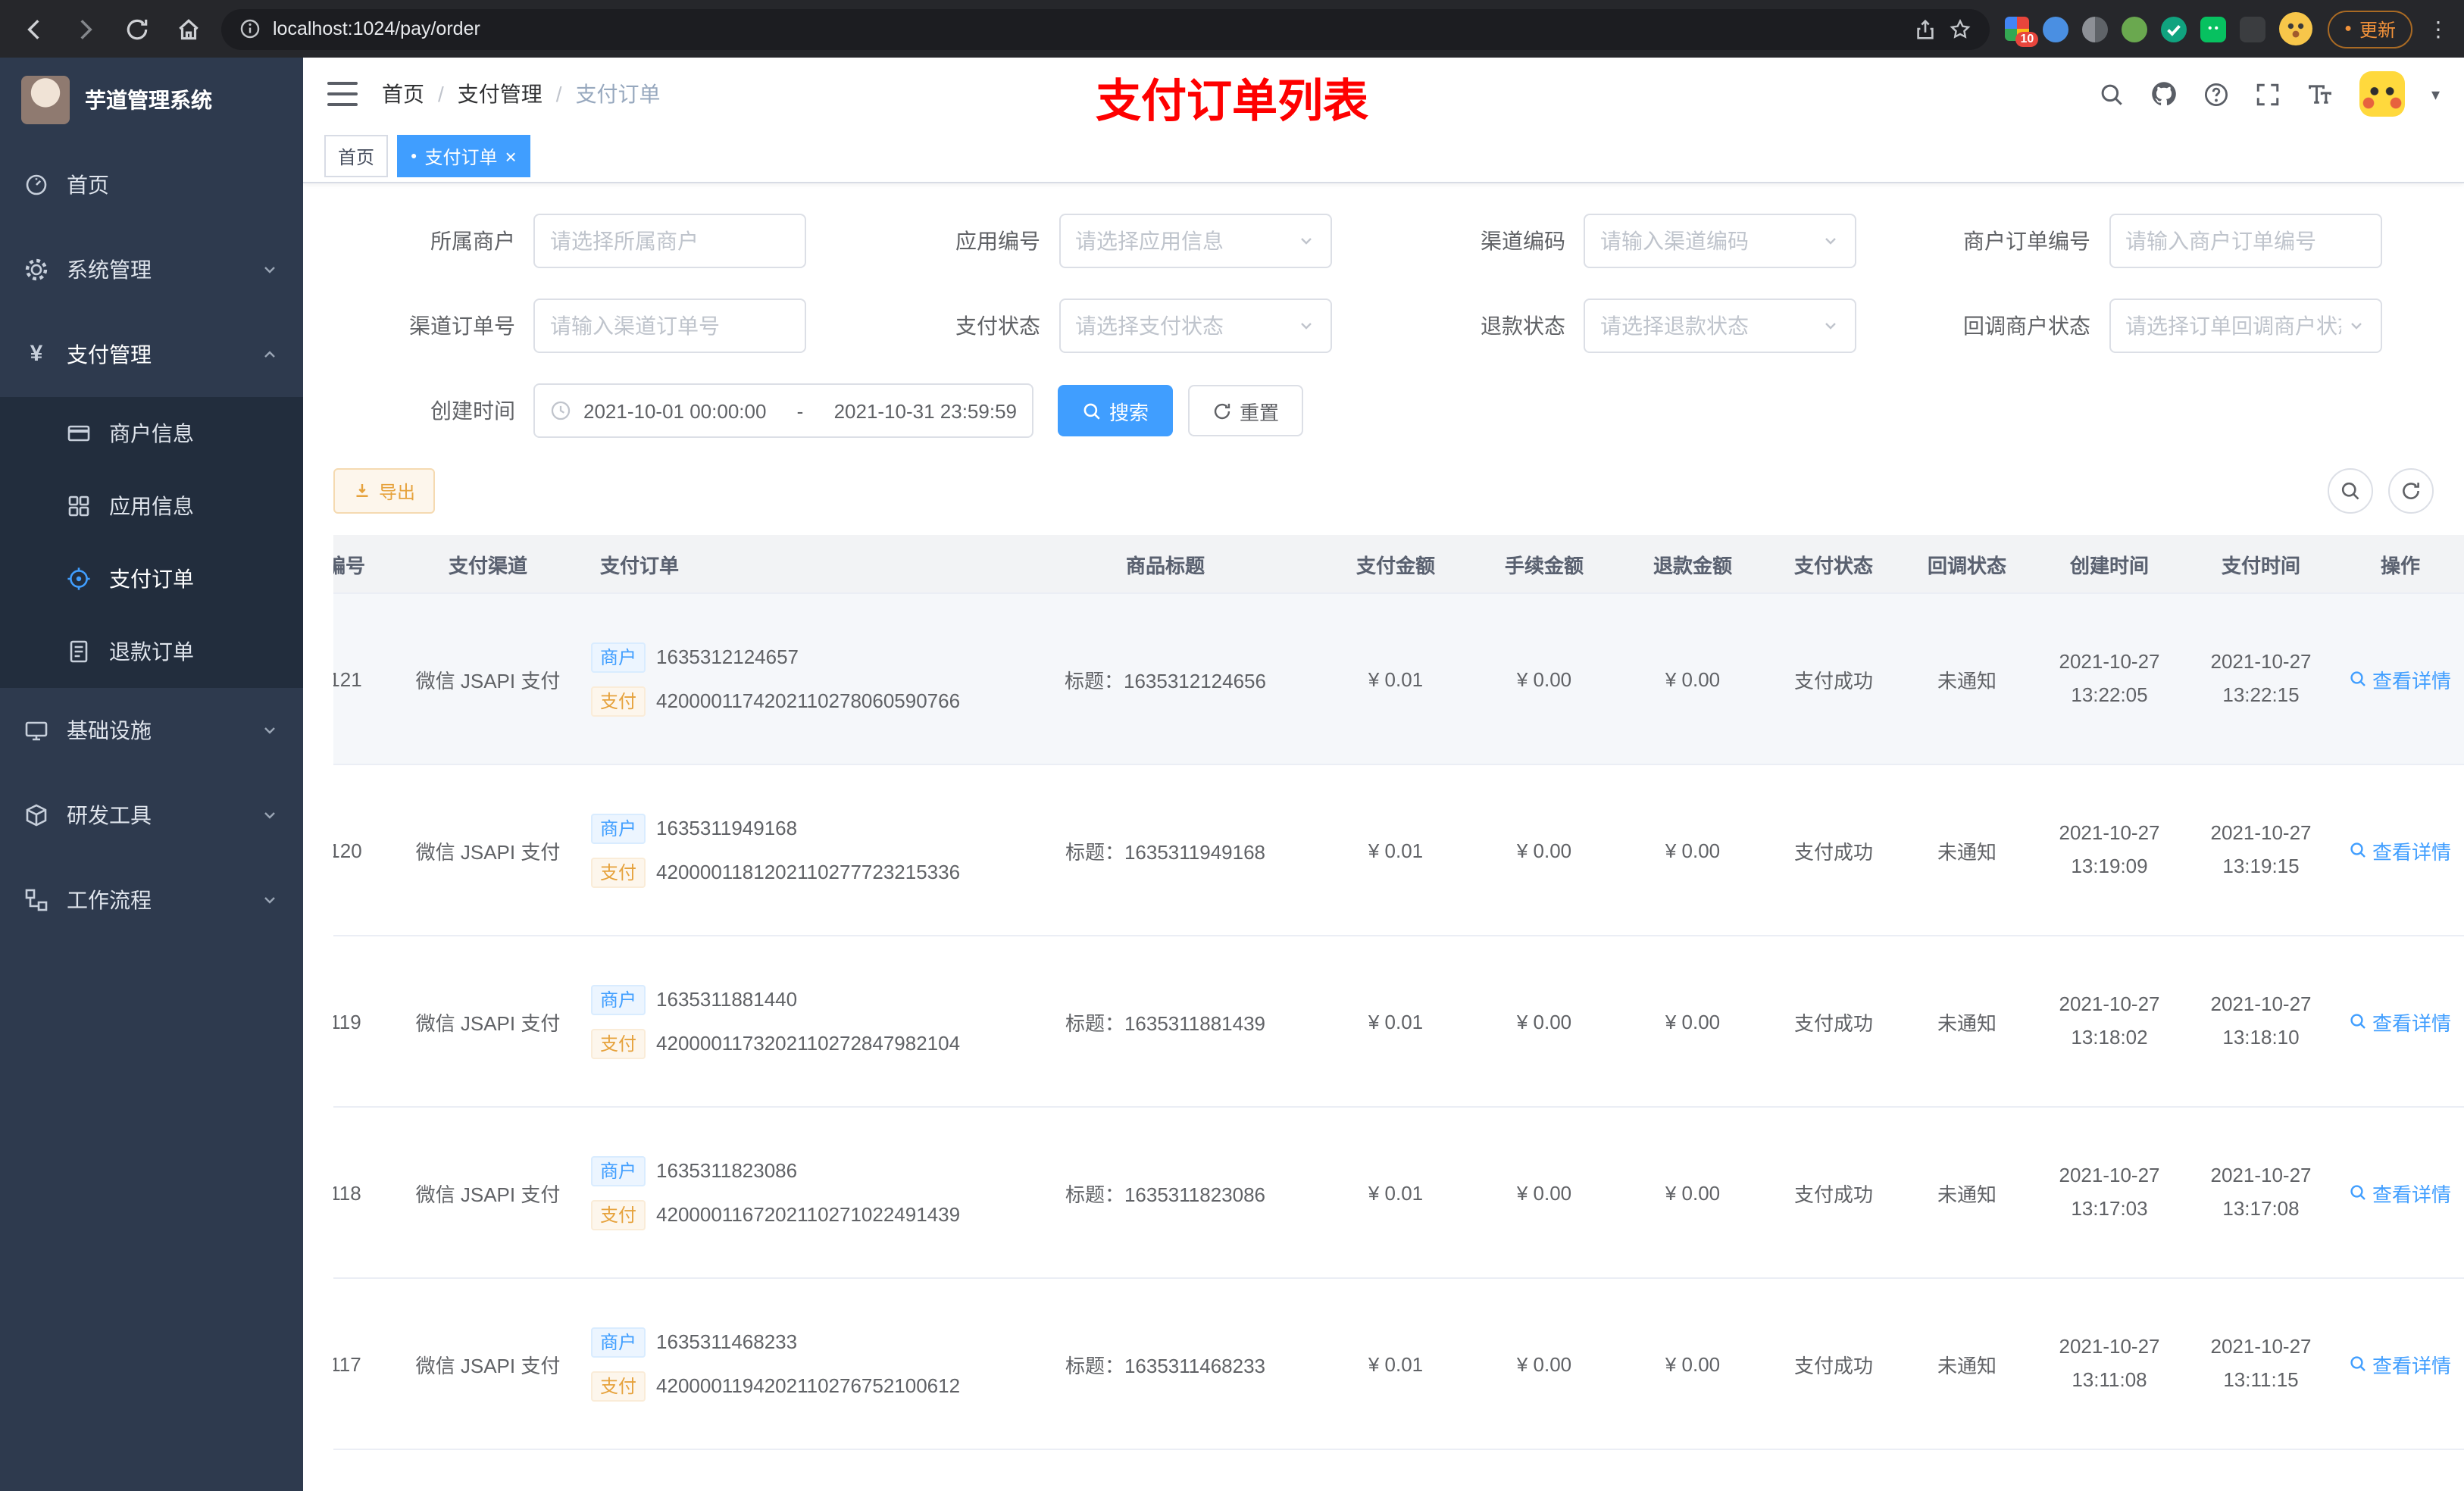 The width and height of the screenshot is (2464, 1491). Describe the element at coordinates (1105, 28) in the screenshot. I see `address-bar: localhost:1024/pay/order` at that location.